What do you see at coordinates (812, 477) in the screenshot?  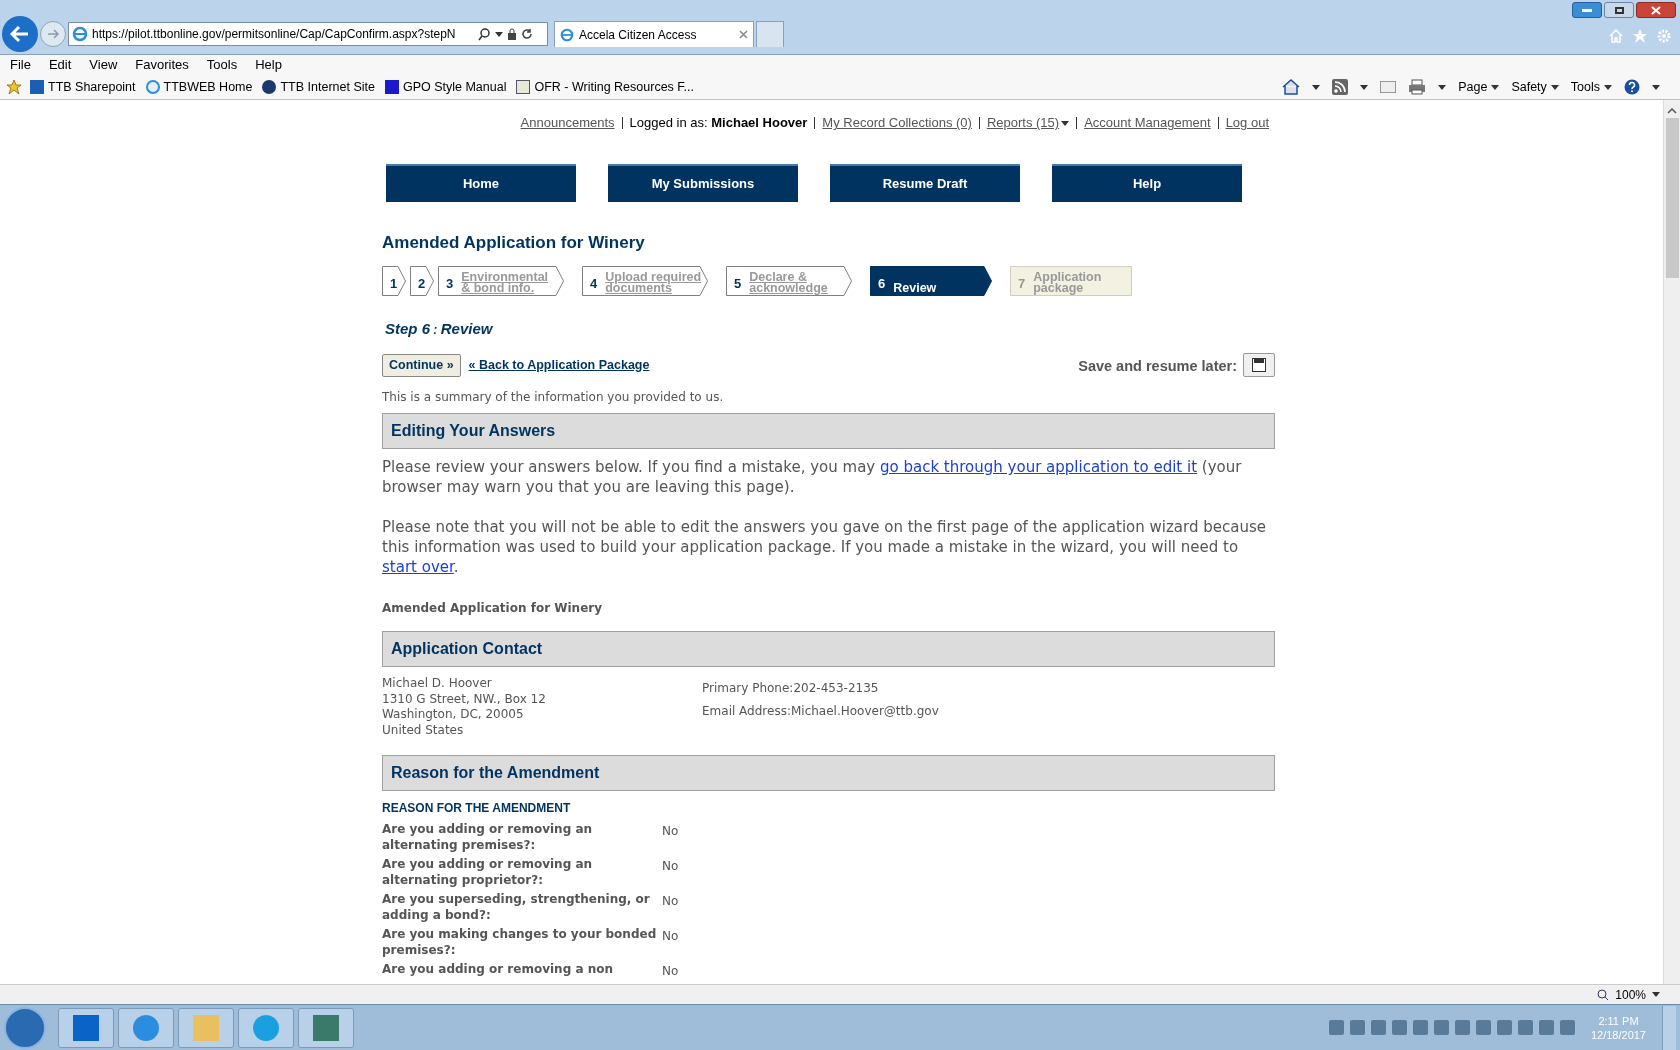 I see `editing-paragraph: Please review your answers below. If you find a mistake, you may go back through your application to edit it (your browser may warn you that you are leaving this page).` at bounding box center [812, 477].